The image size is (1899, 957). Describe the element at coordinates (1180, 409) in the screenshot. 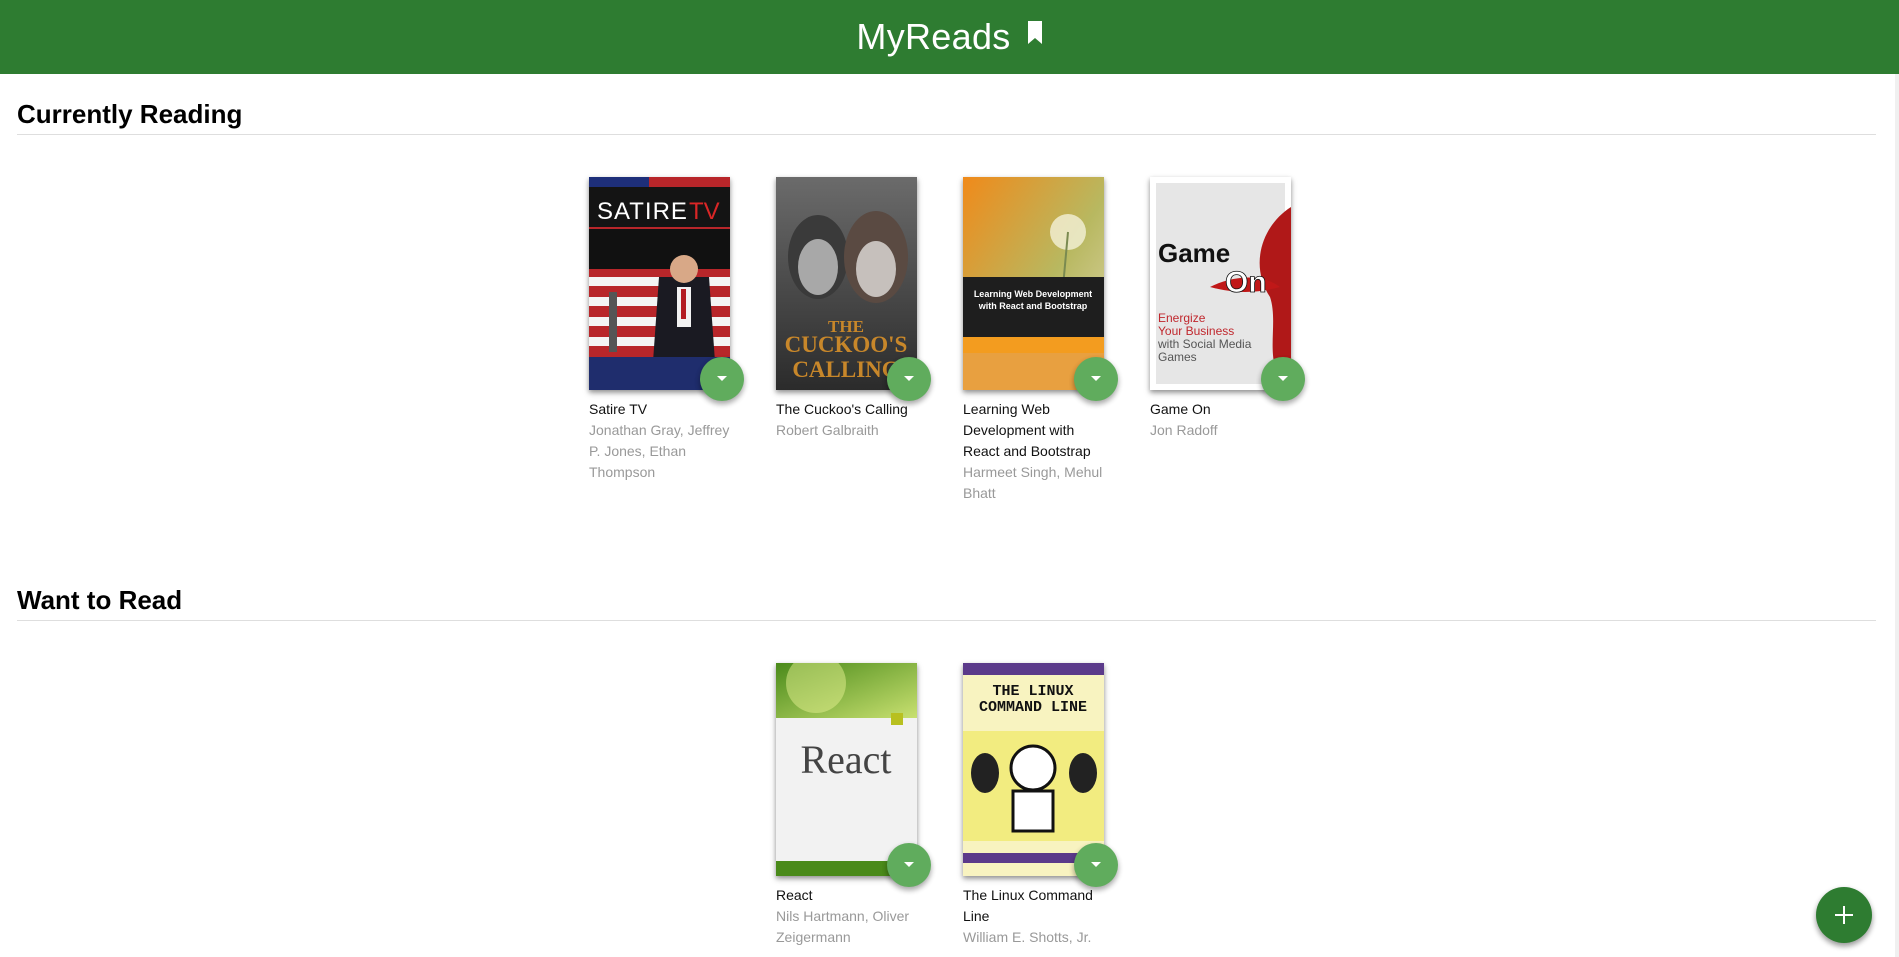

I see `book-title: Game On` at that location.